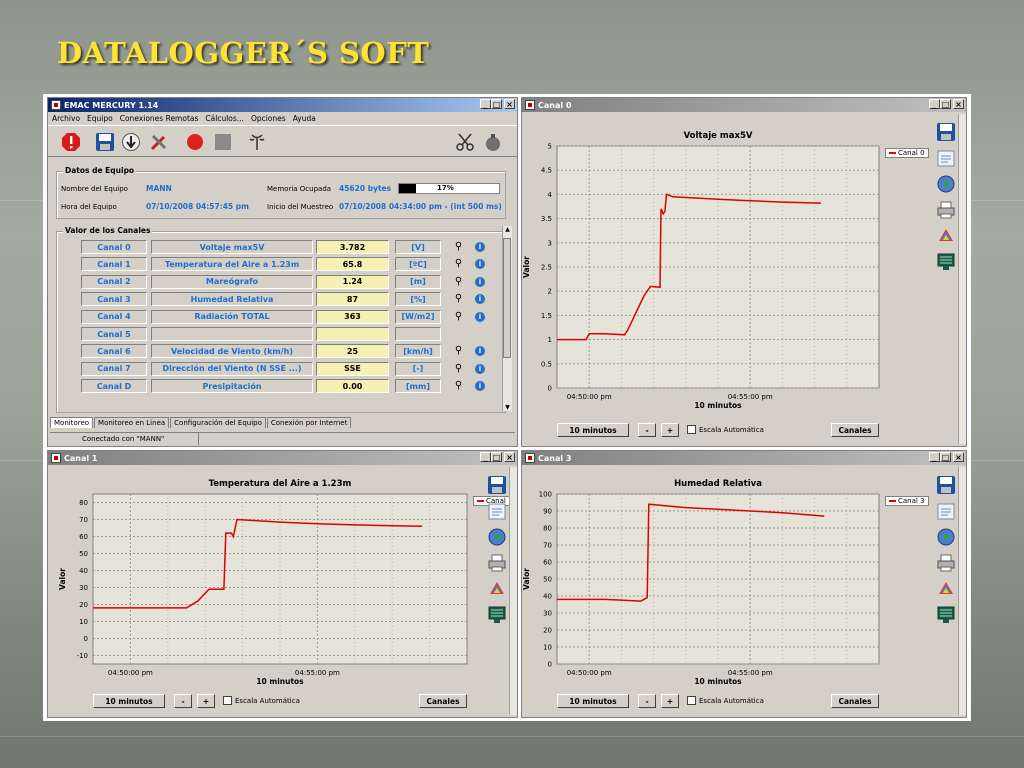 The height and width of the screenshot is (768, 1024). I want to click on menu-ayuda: Ayuda, so click(304, 118).